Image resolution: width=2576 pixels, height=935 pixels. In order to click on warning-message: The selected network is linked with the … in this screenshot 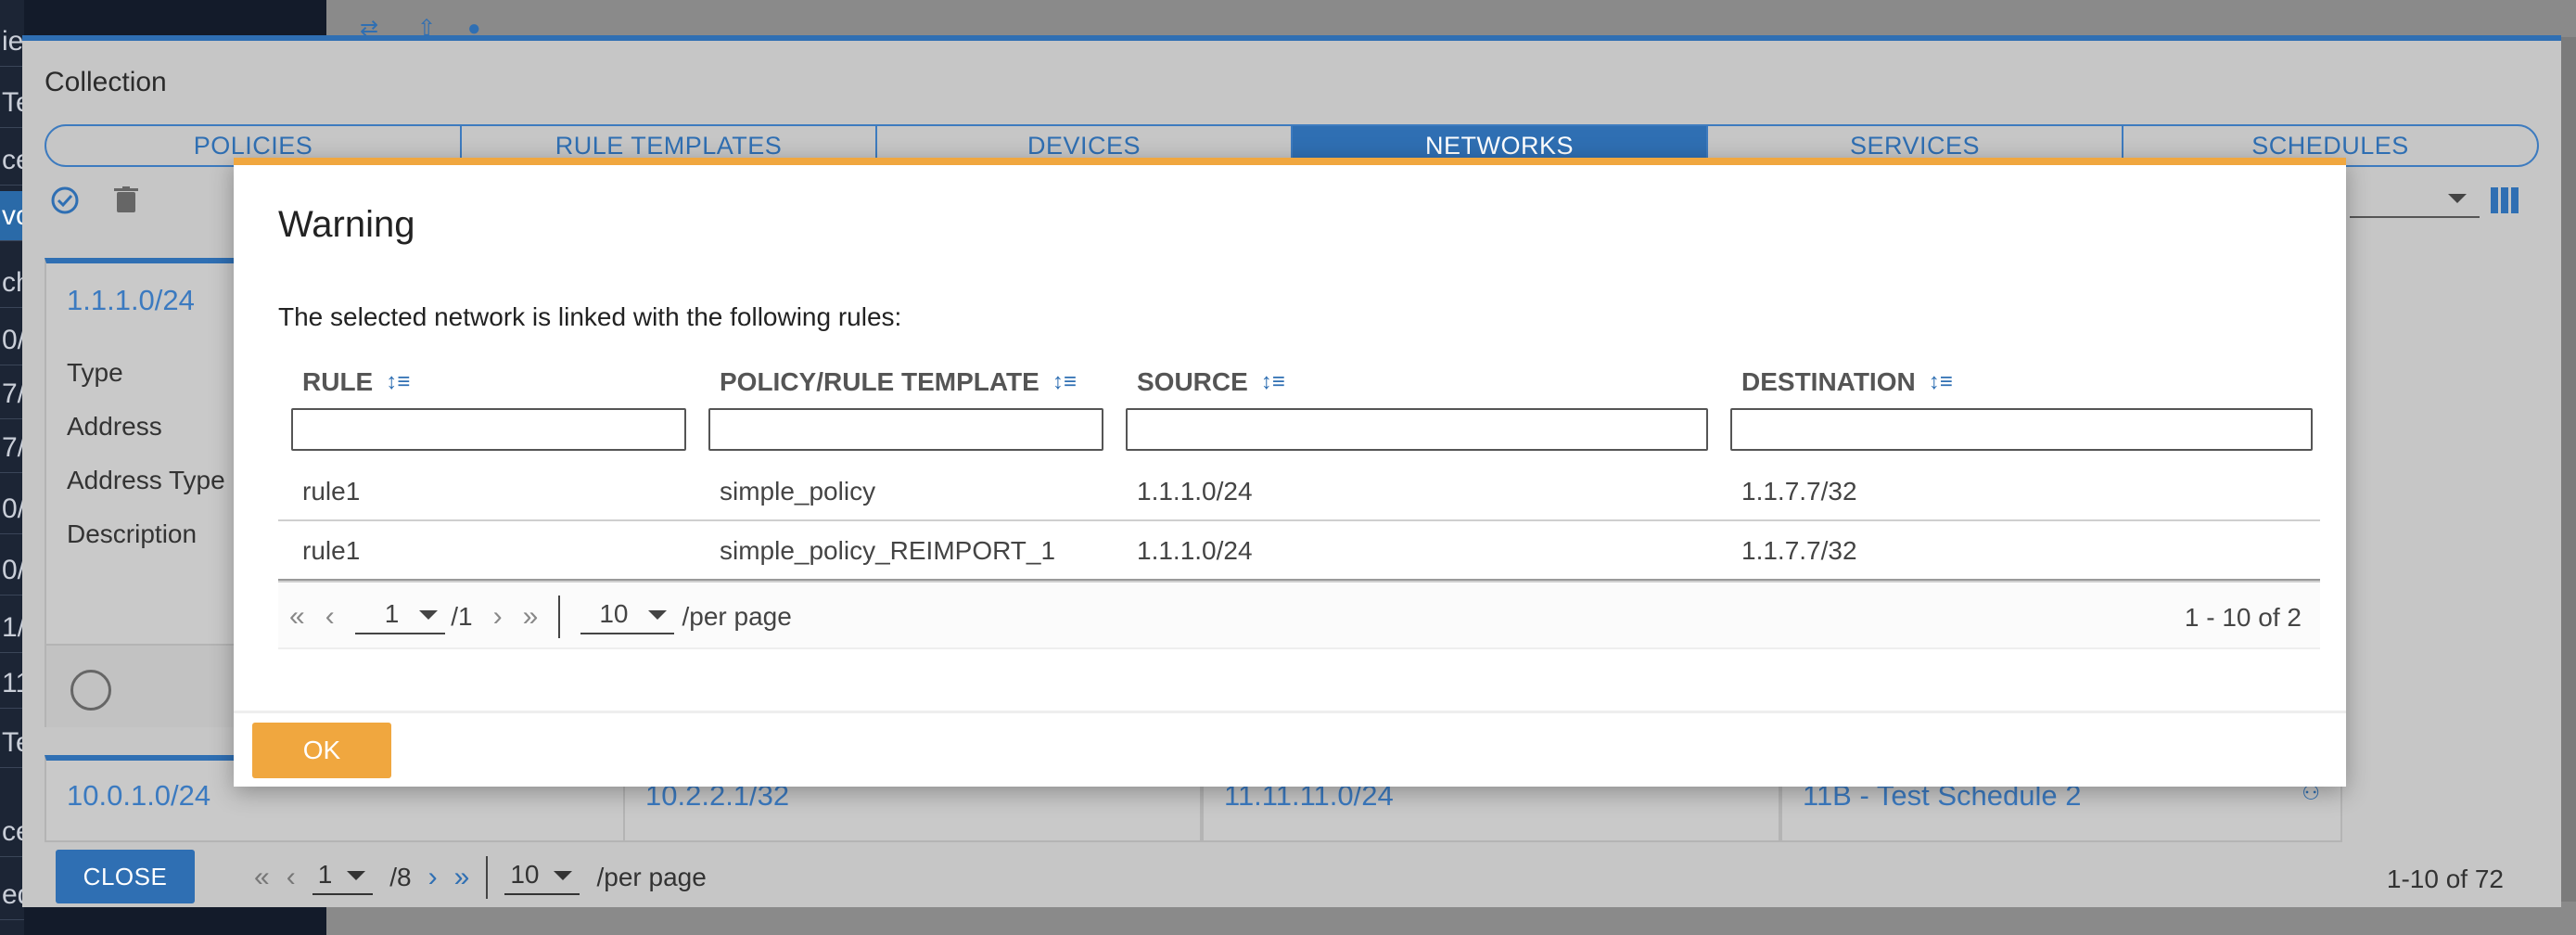, I will do `click(590, 317)`.